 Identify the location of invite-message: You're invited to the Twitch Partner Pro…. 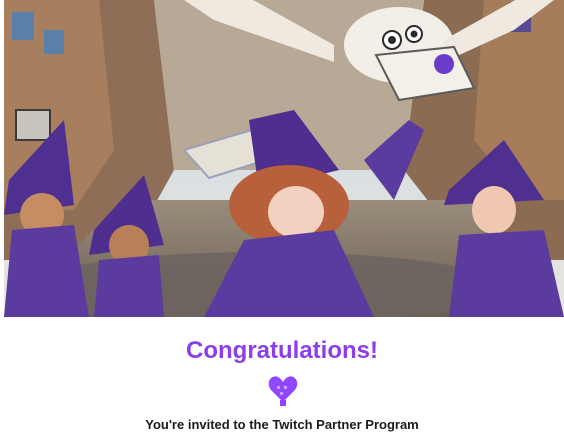
(282, 424).